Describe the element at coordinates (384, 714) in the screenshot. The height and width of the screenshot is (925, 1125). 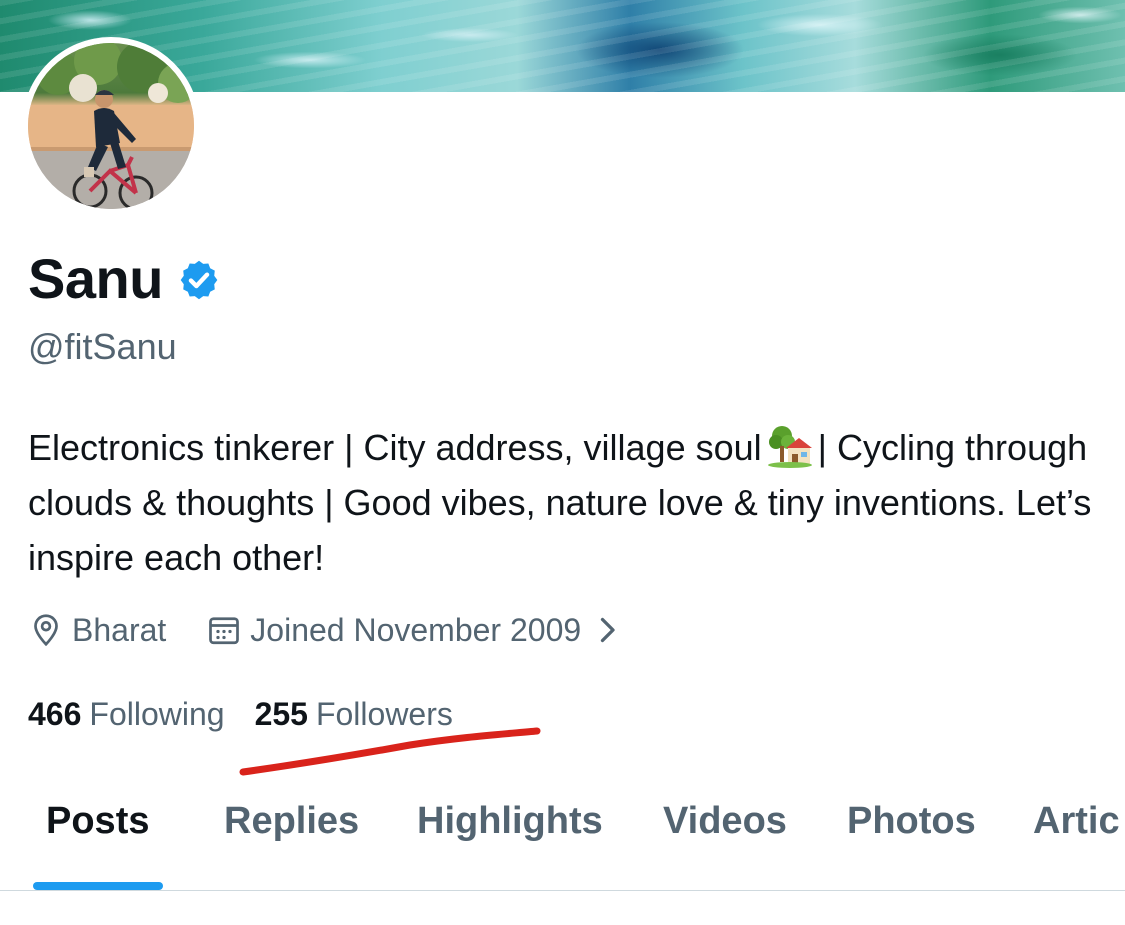
I see `followers-label: Followers` at that location.